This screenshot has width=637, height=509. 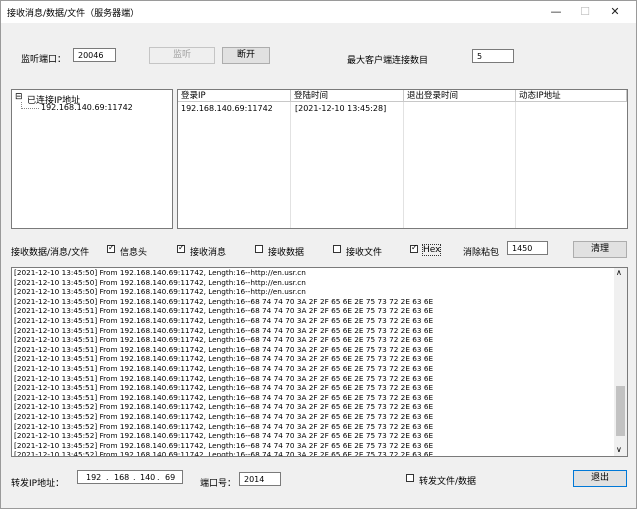 I want to click on listen-port-label: 监听端口：, so click(x=44, y=60).